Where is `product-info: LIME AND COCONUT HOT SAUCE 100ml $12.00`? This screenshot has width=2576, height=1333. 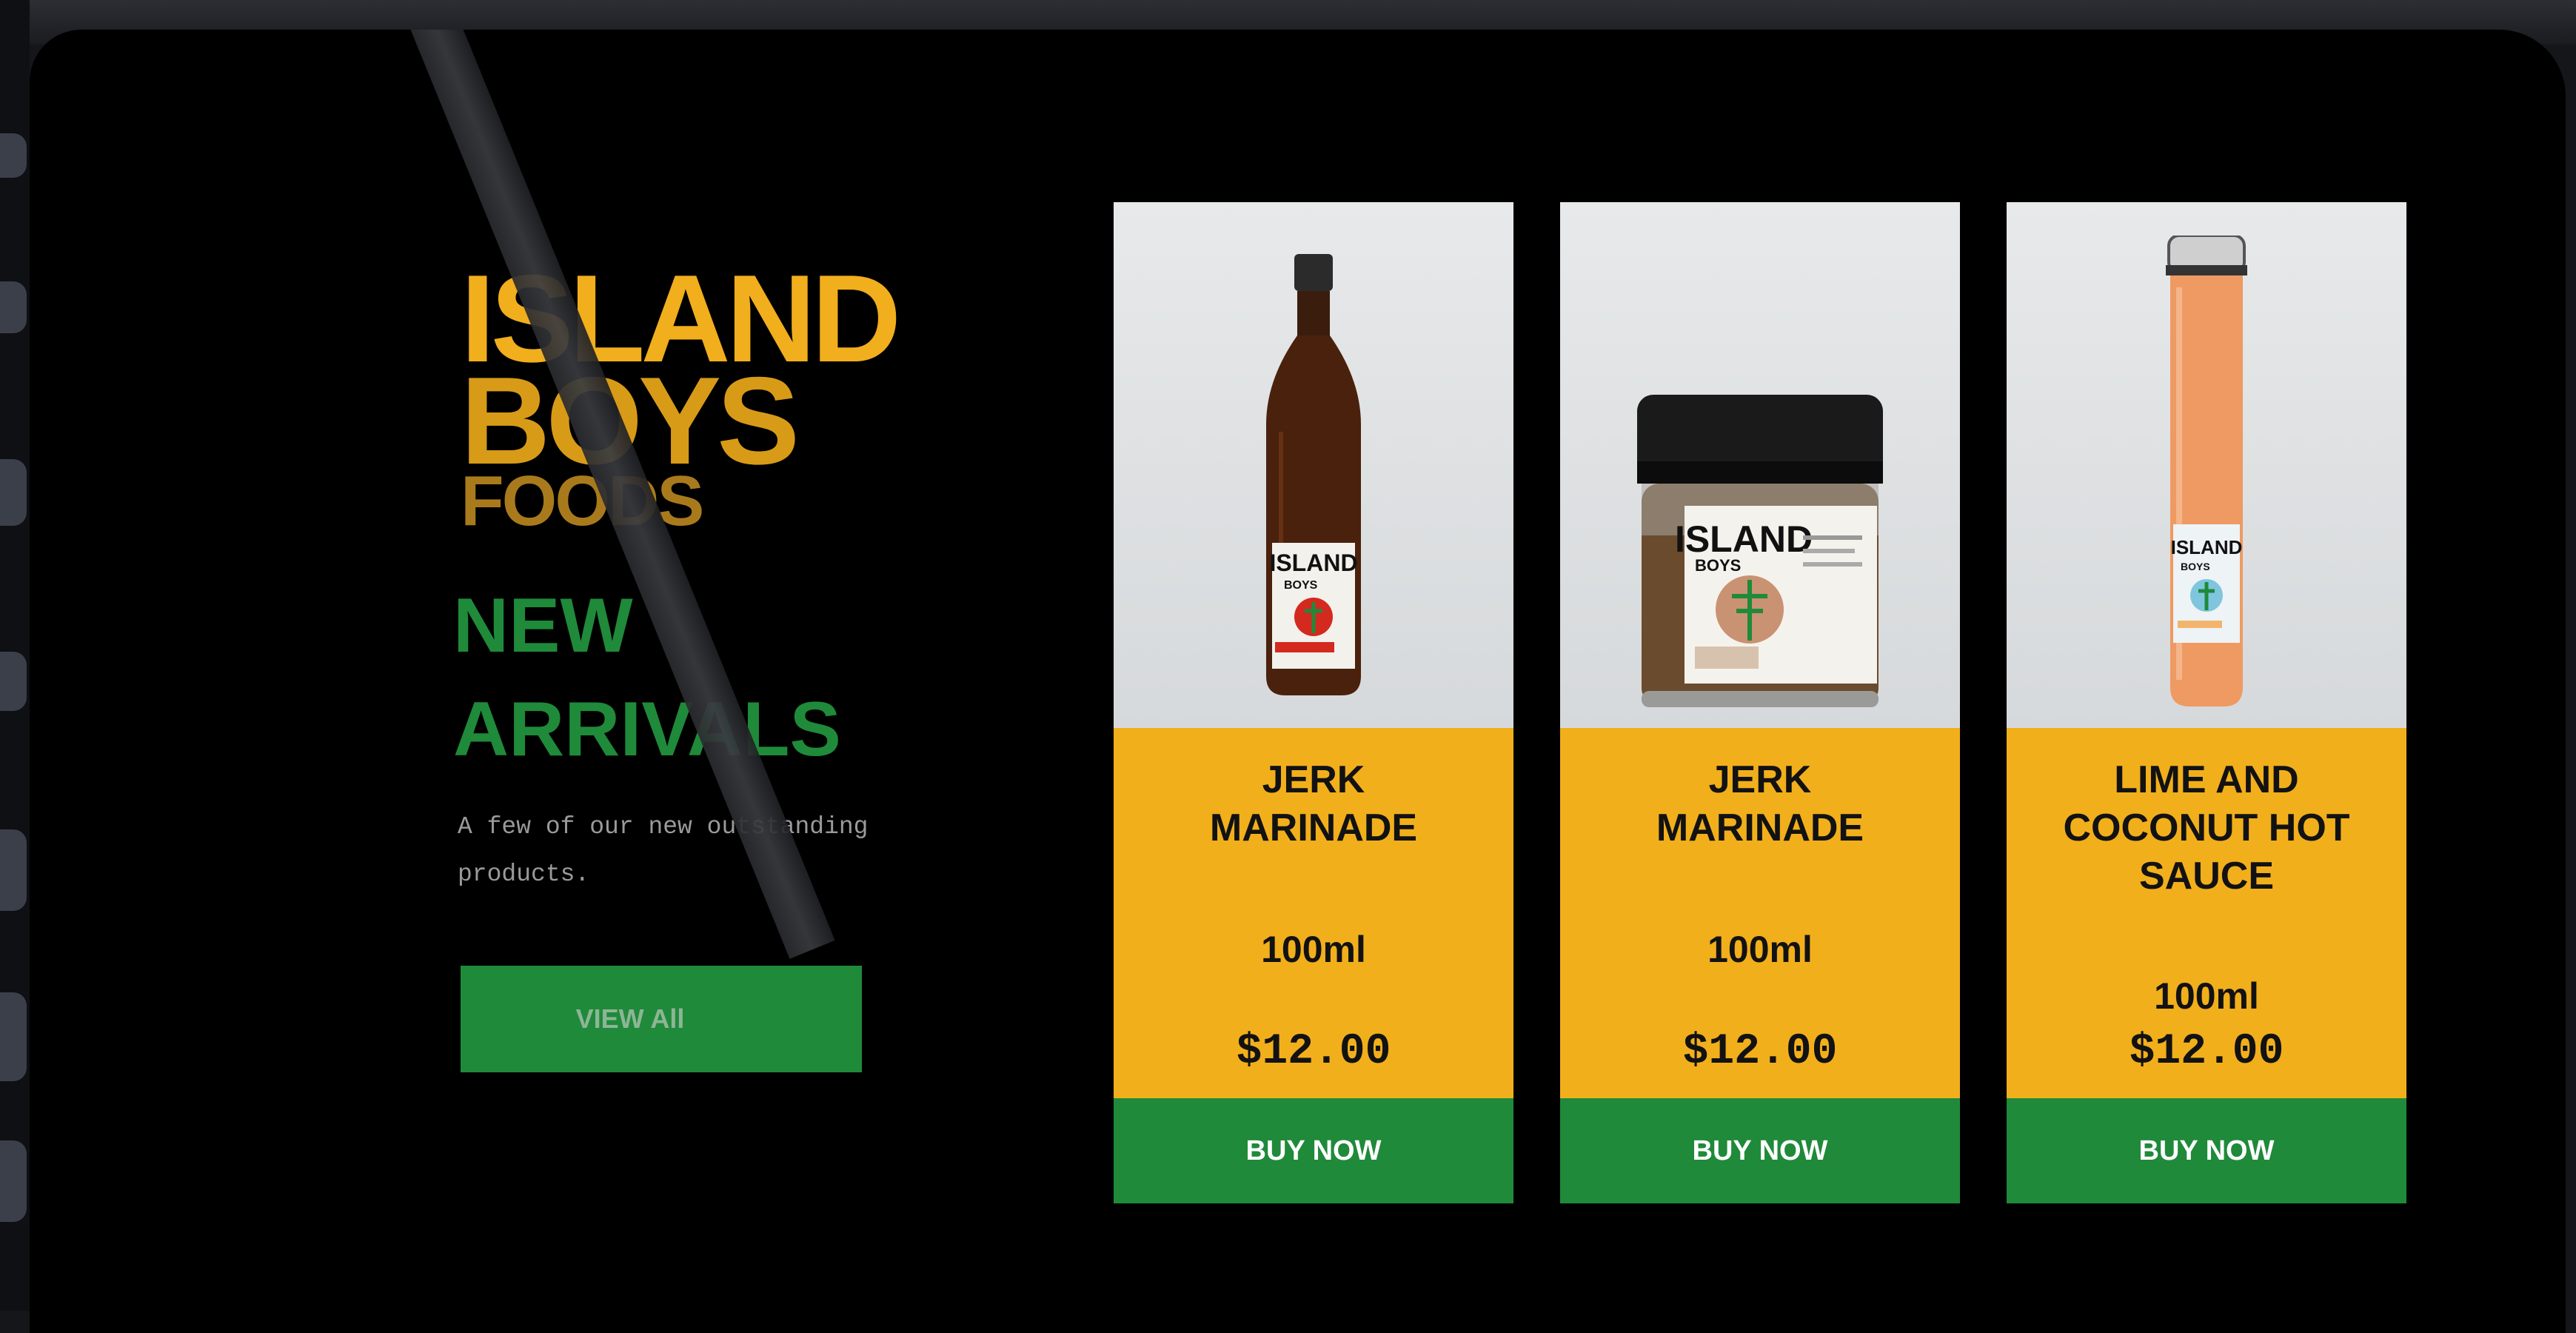 product-info: LIME AND COCONUT HOT SAUCE 100ml $12.00 is located at coordinates (2206, 913).